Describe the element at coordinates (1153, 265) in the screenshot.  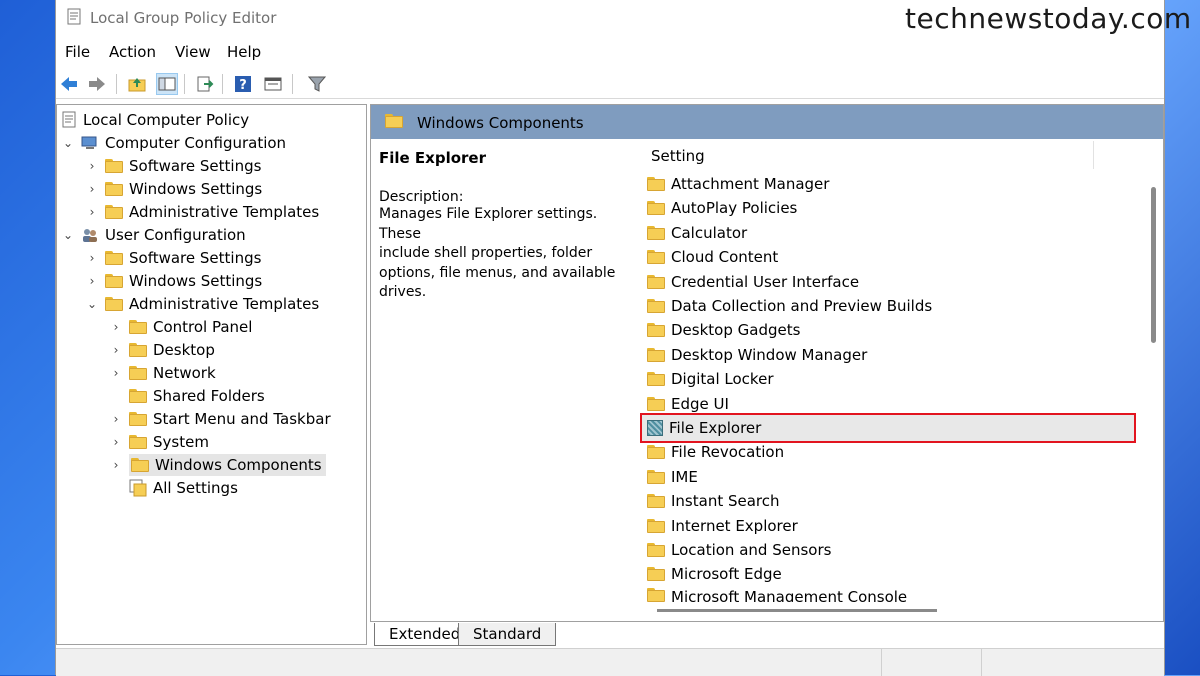
I see `vertical-scrollbar` at that location.